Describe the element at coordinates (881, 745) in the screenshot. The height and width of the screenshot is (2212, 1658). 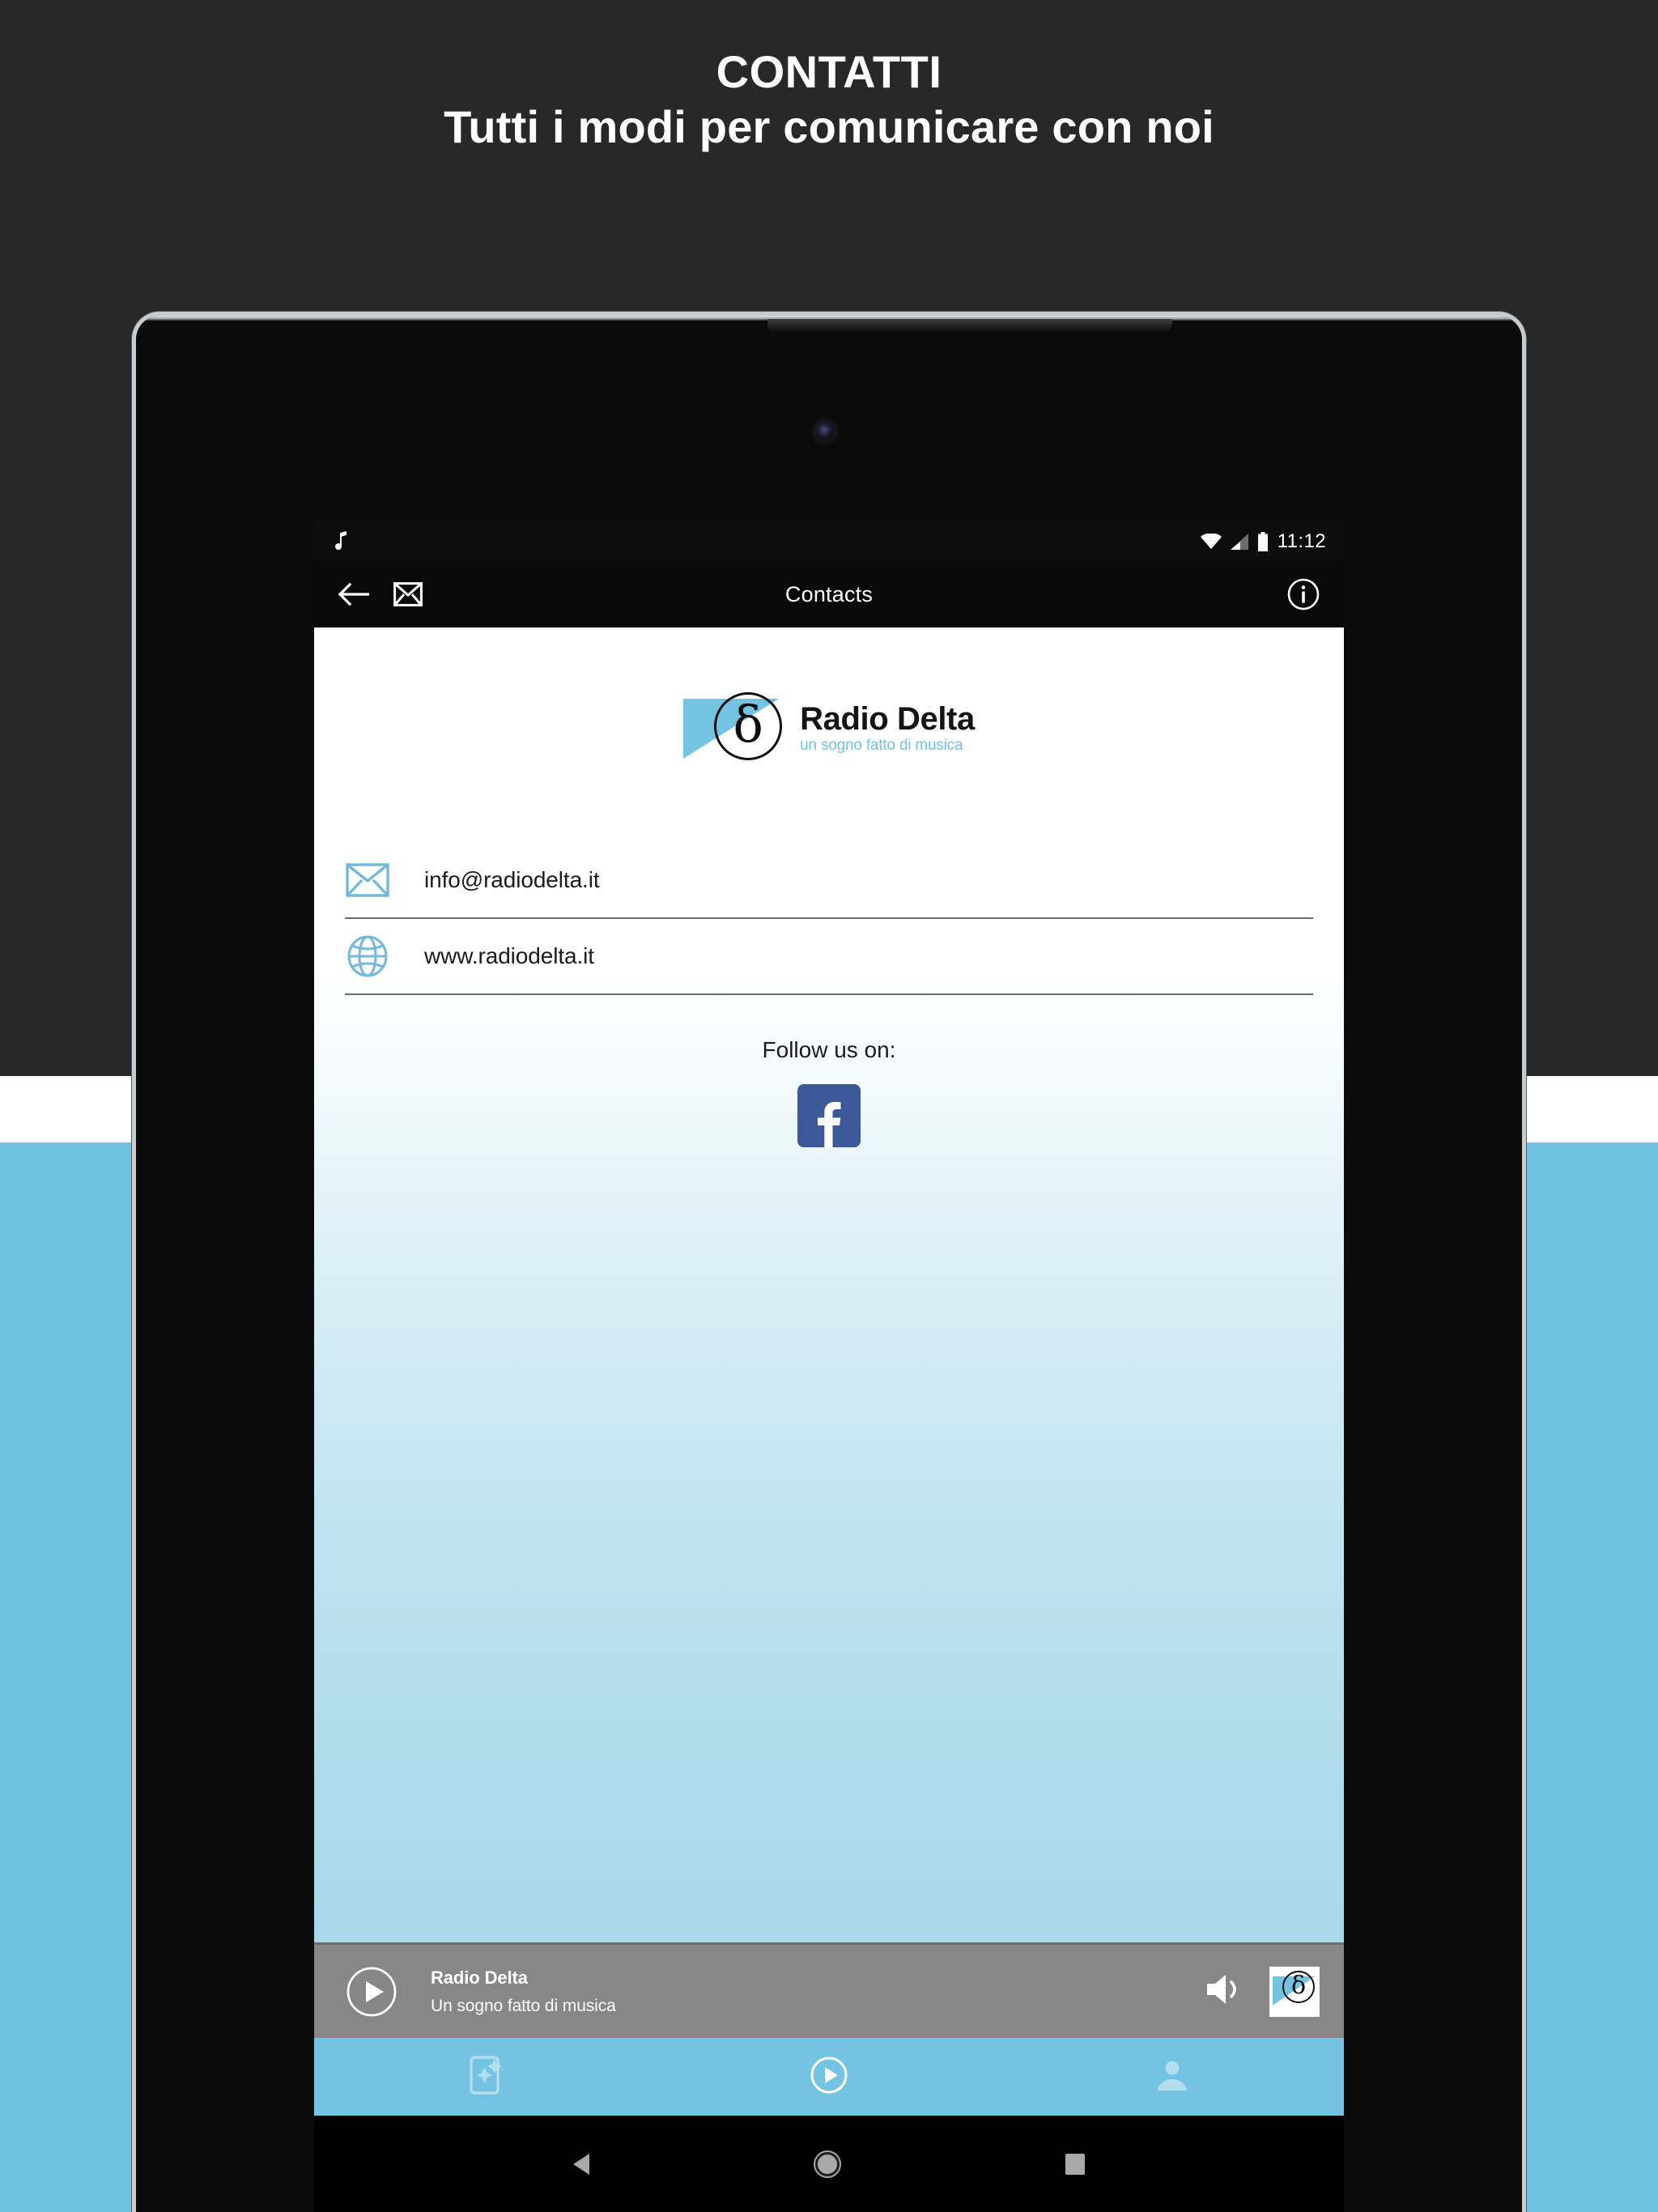
I see `logo-tagline: un sogno fatto di musica` at that location.